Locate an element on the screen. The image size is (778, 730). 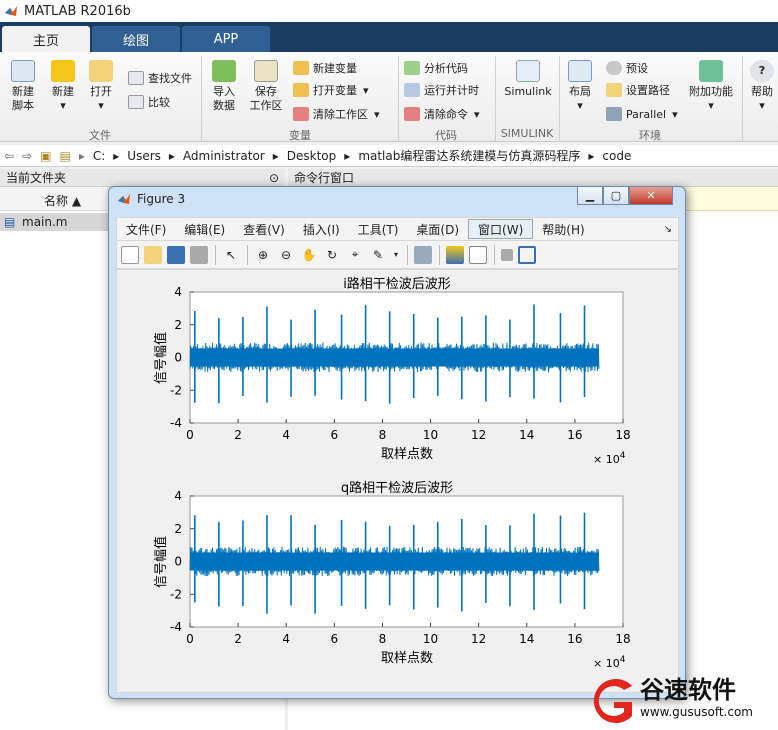
compare-button: 比较 is located at coordinates (149, 102).